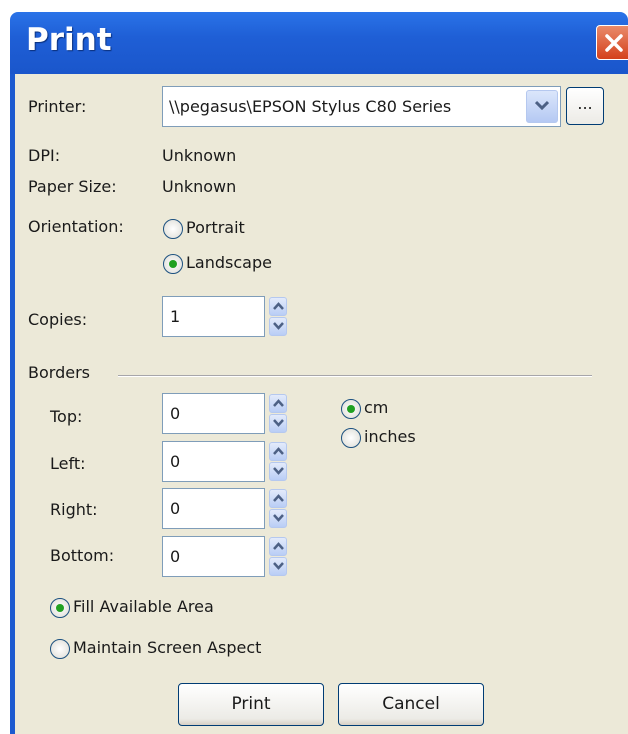 The width and height of the screenshot is (628, 734). Describe the element at coordinates (376, 407) in the screenshot. I see `unit-cm-label: cm` at that location.